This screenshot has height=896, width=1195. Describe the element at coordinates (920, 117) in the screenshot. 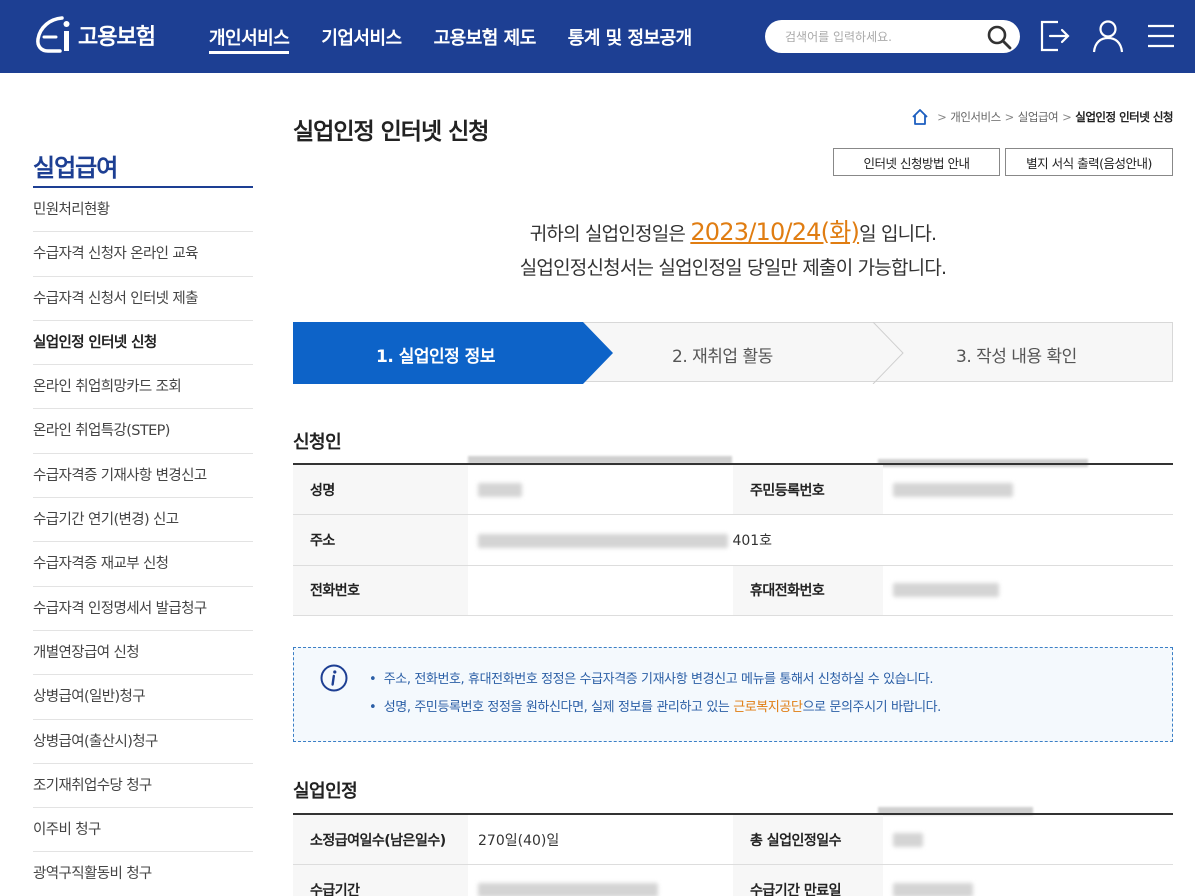

I see `home-icon` at that location.